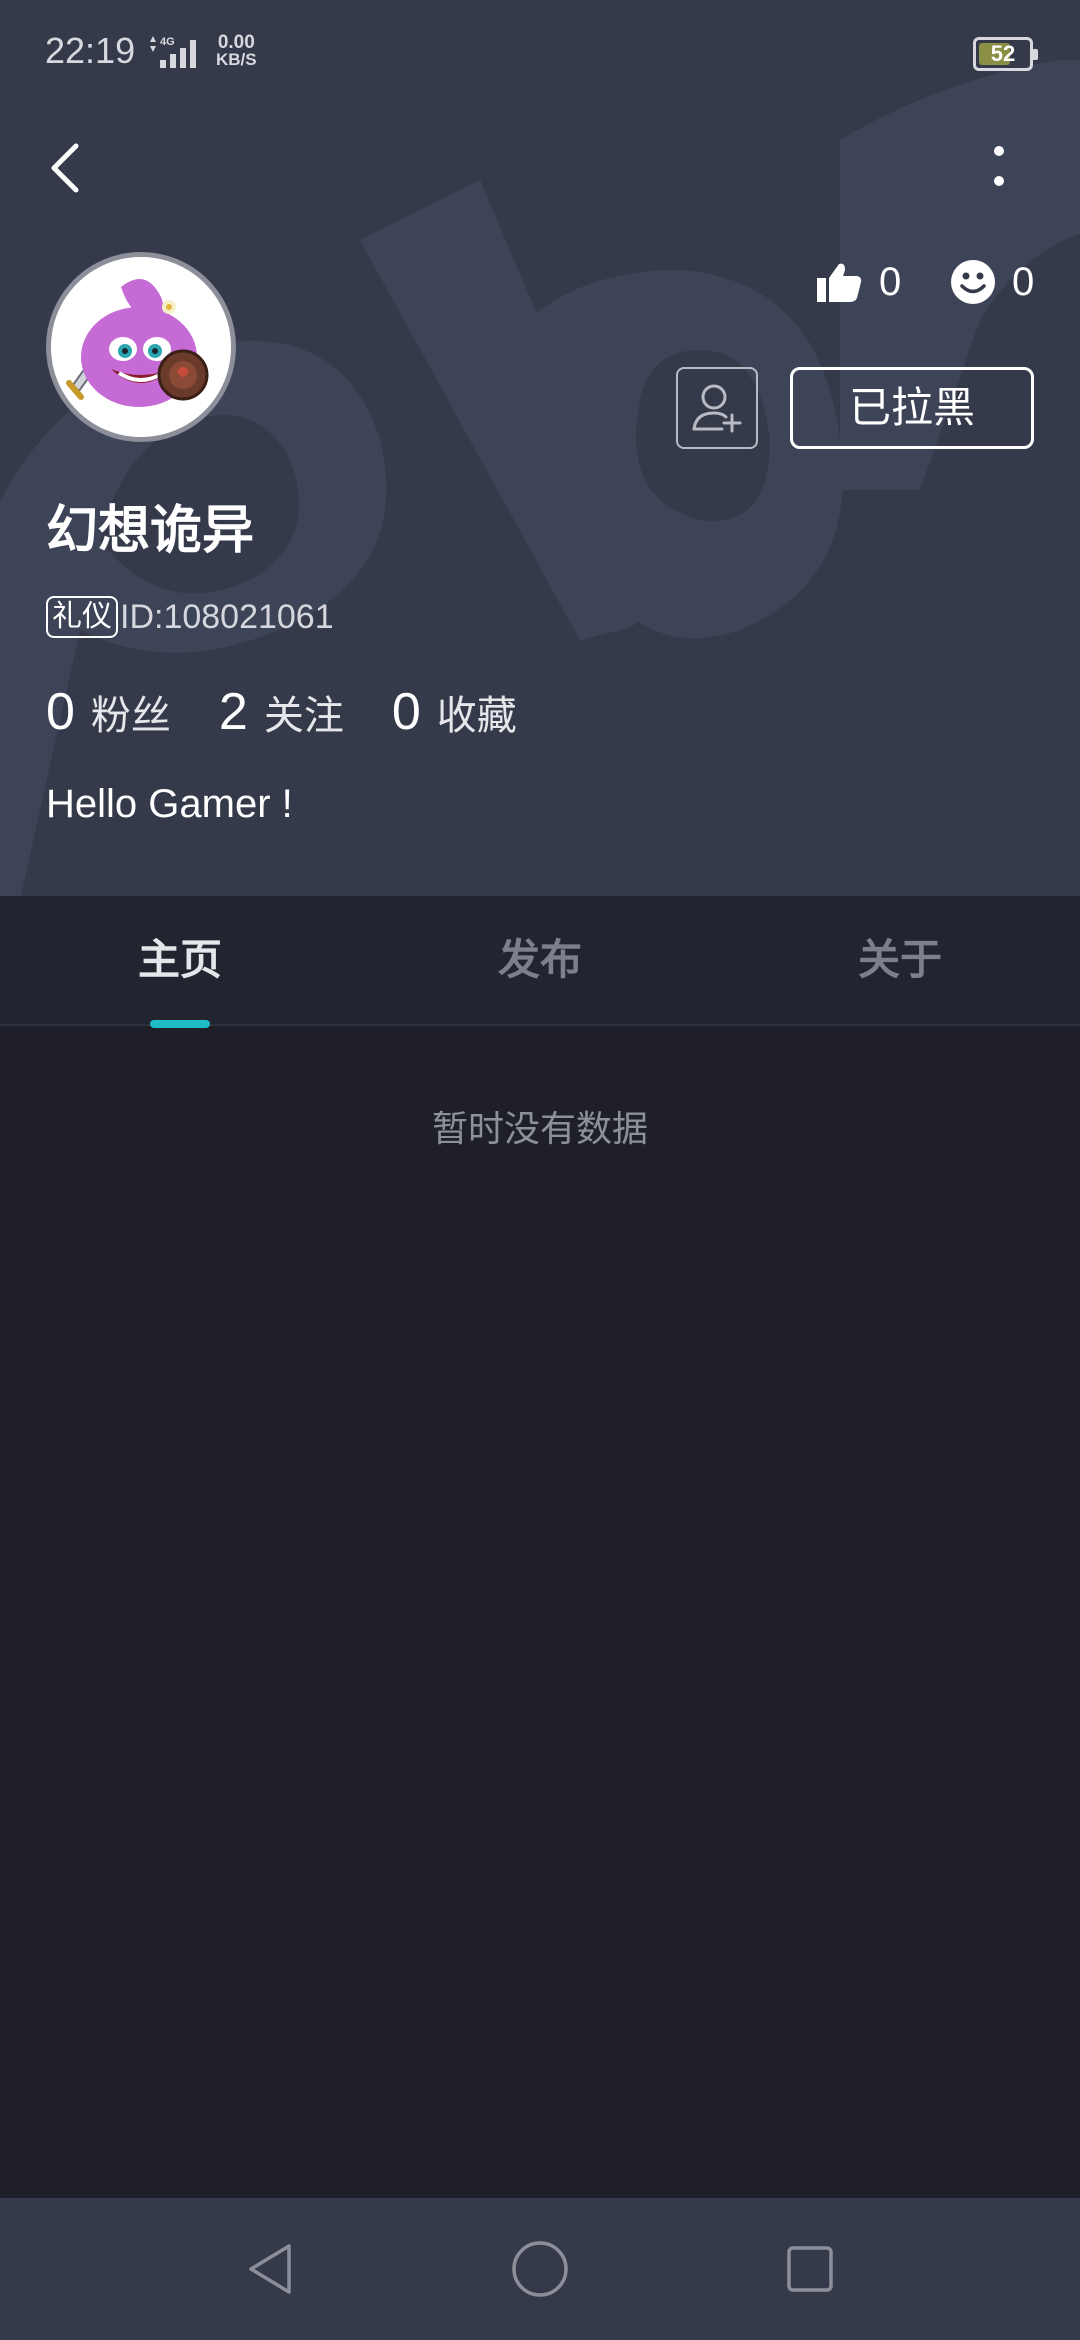 This screenshot has height=2340, width=1080. Describe the element at coordinates (169, 804) in the screenshot. I see `bio: Hello Gamer !` at that location.